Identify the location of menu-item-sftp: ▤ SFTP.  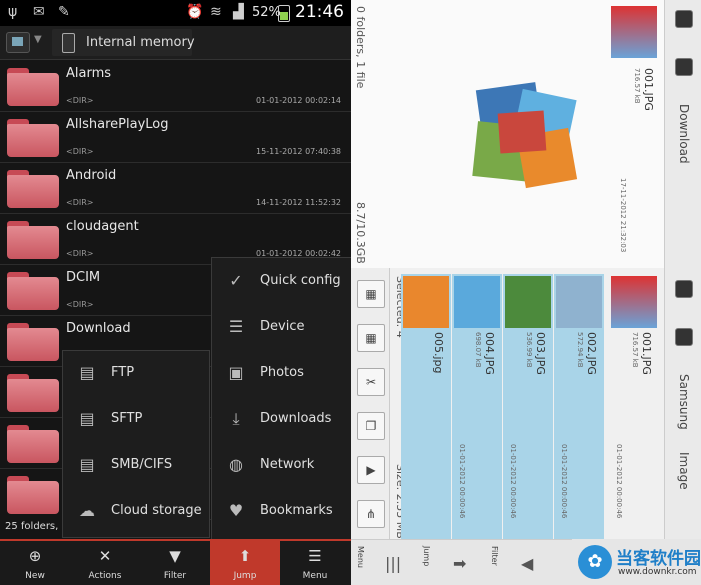
(136, 420).